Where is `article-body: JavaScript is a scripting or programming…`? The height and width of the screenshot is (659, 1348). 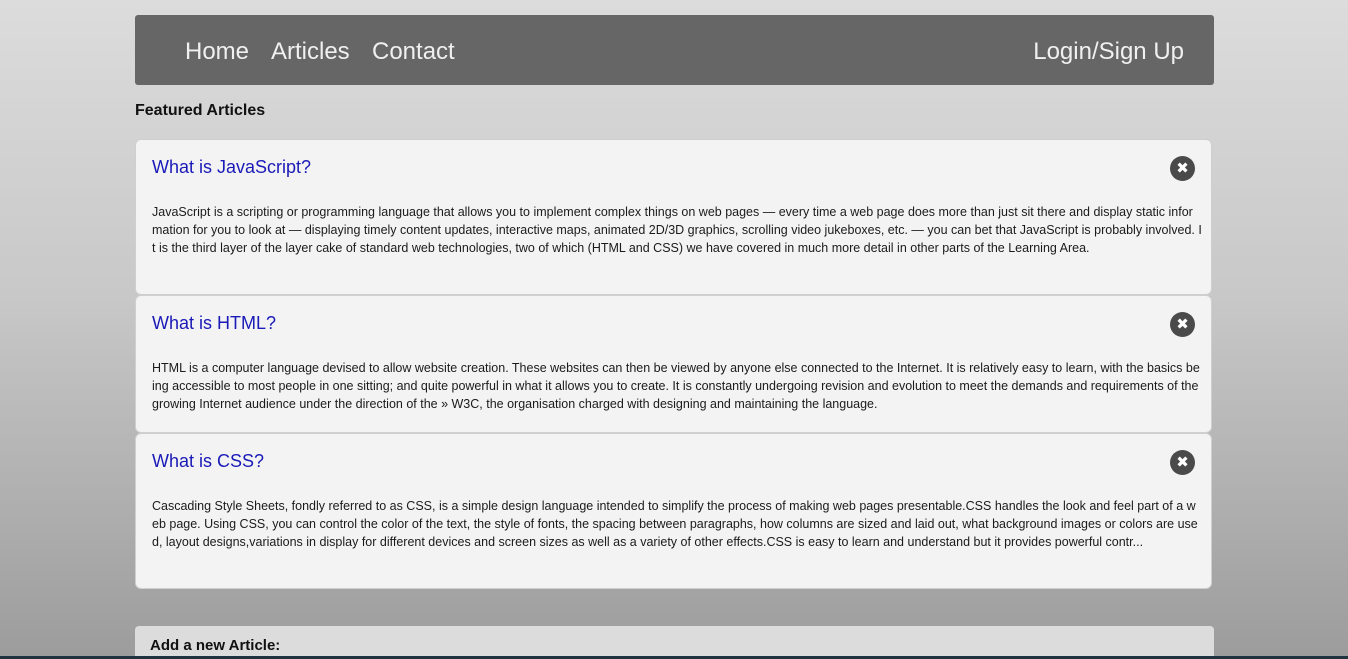
article-body: JavaScript is a scripting or programming… is located at coordinates (677, 230).